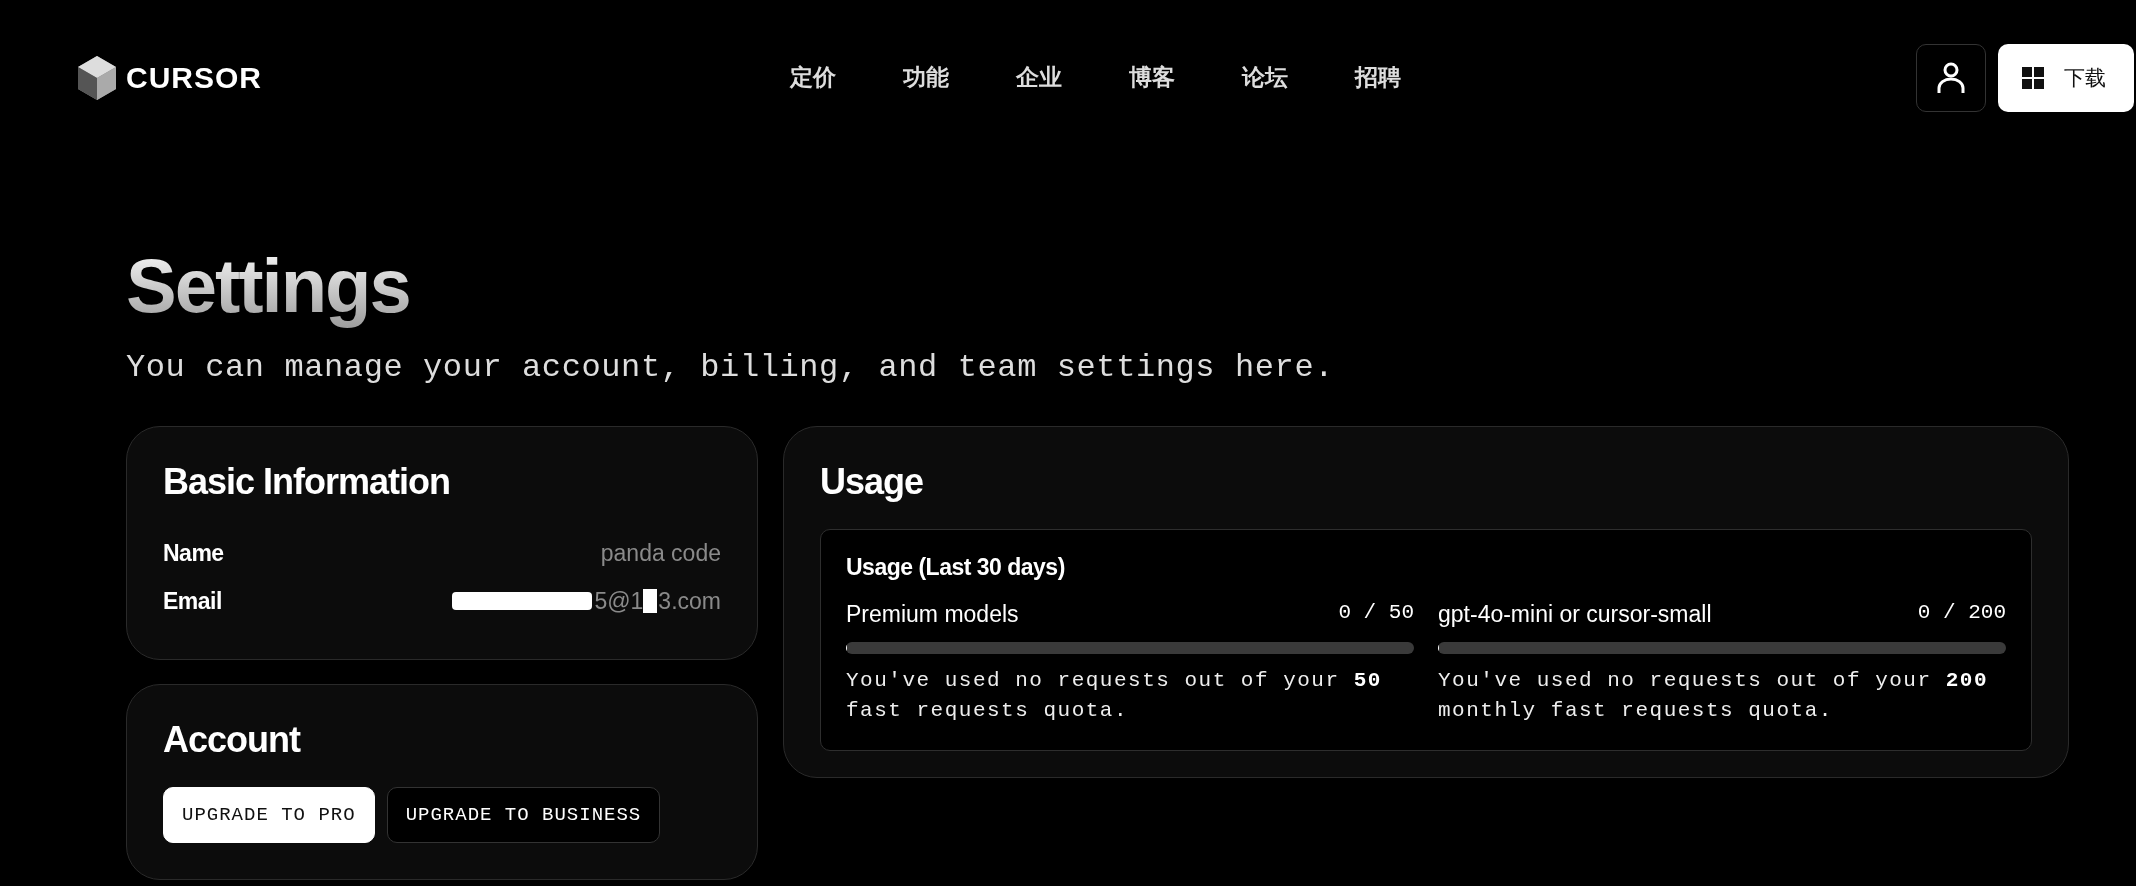  Describe the element at coordinates (2066, 78) in the screenshot. I see `download-button: 下载` at that location.